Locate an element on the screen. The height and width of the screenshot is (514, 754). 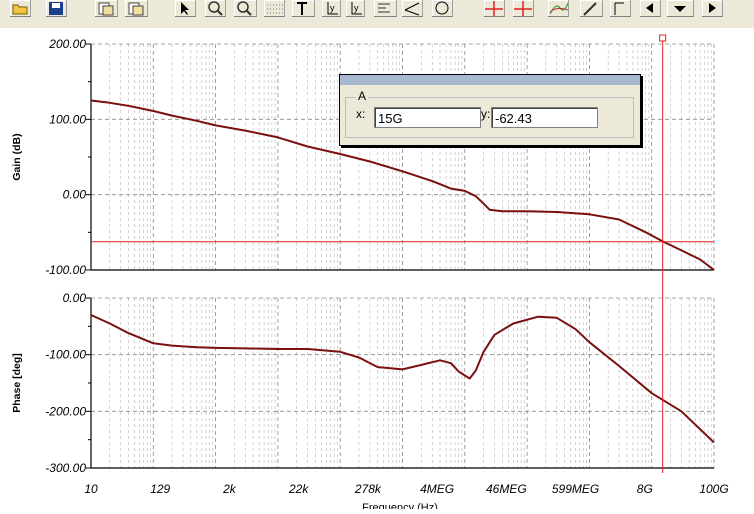
zoom-icon is located at coordinates (215, 8).